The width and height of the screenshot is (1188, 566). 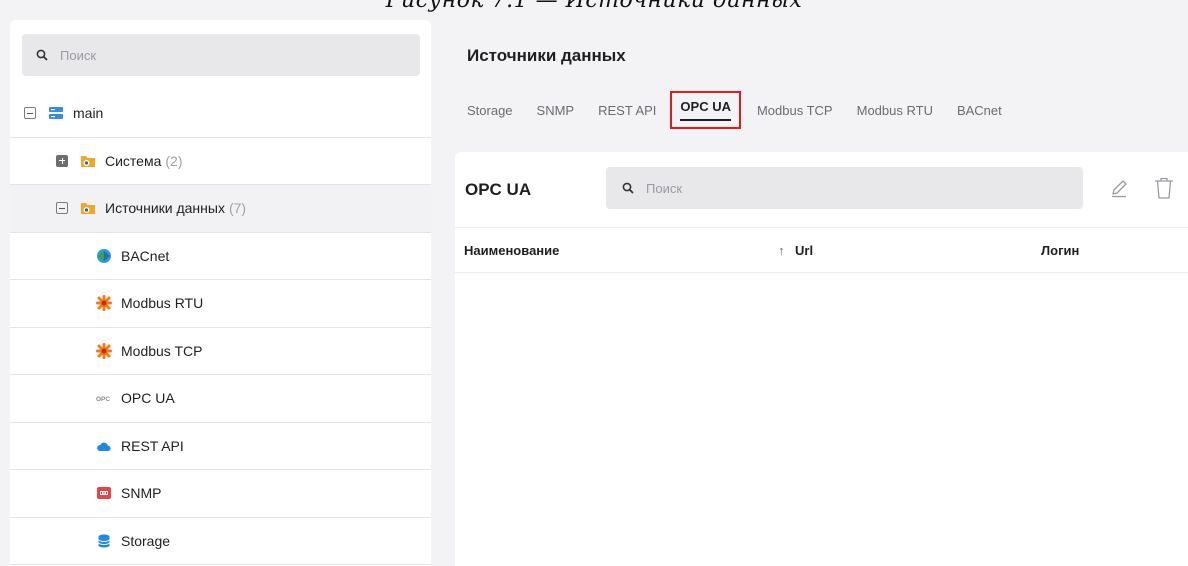 I want to click on tree-node-storage: Storage, so click(x=220, y=541).